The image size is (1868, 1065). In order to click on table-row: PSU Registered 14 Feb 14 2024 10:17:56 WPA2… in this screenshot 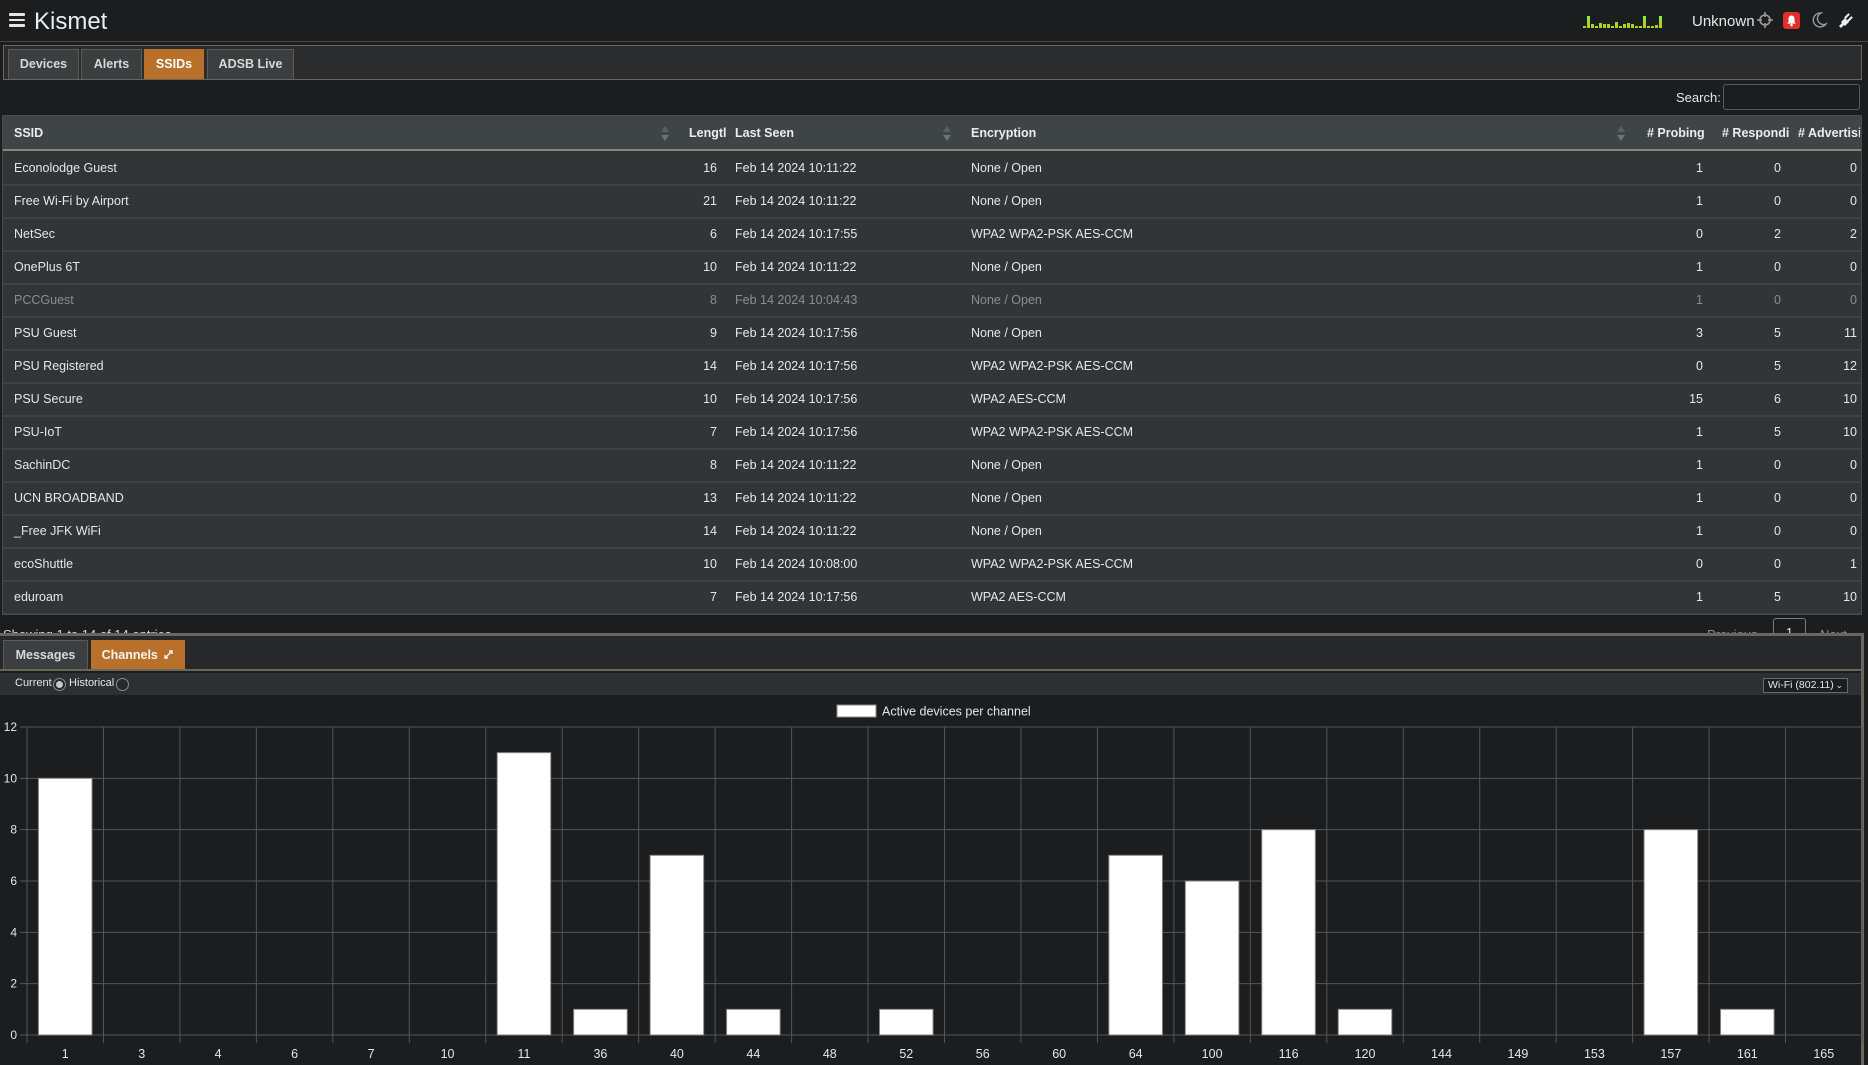, I will do `click(932, 367)`.